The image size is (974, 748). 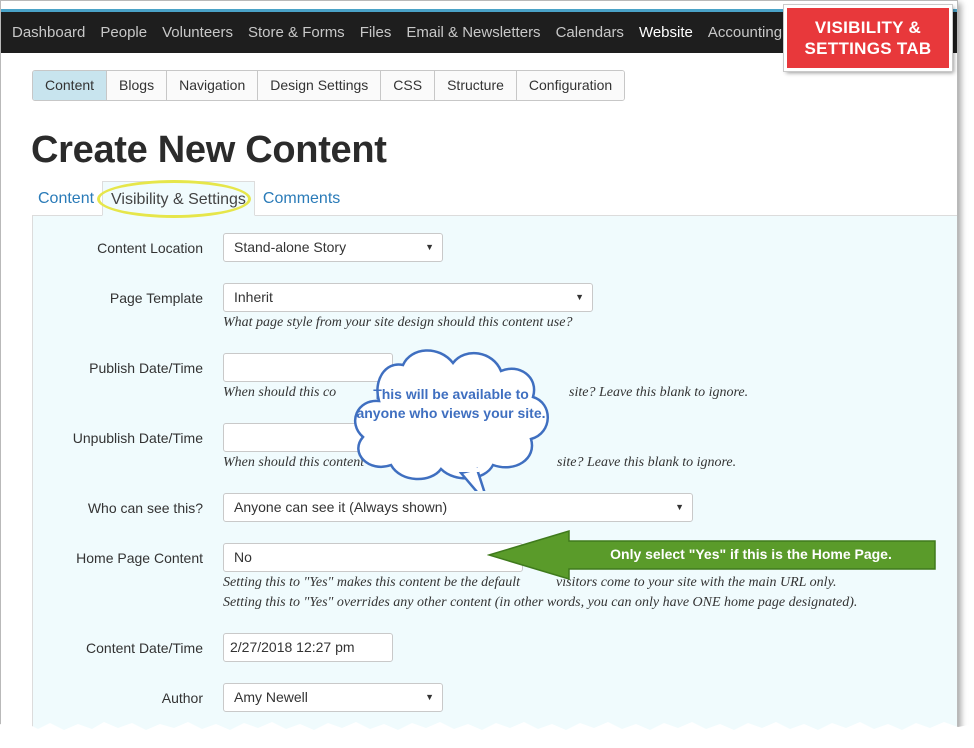 What do you see at coordinates (308, 647) in the screenshot?
I see `content-date-input: 2/27/2018 12:27 pm` at bounding box center [308, 647].